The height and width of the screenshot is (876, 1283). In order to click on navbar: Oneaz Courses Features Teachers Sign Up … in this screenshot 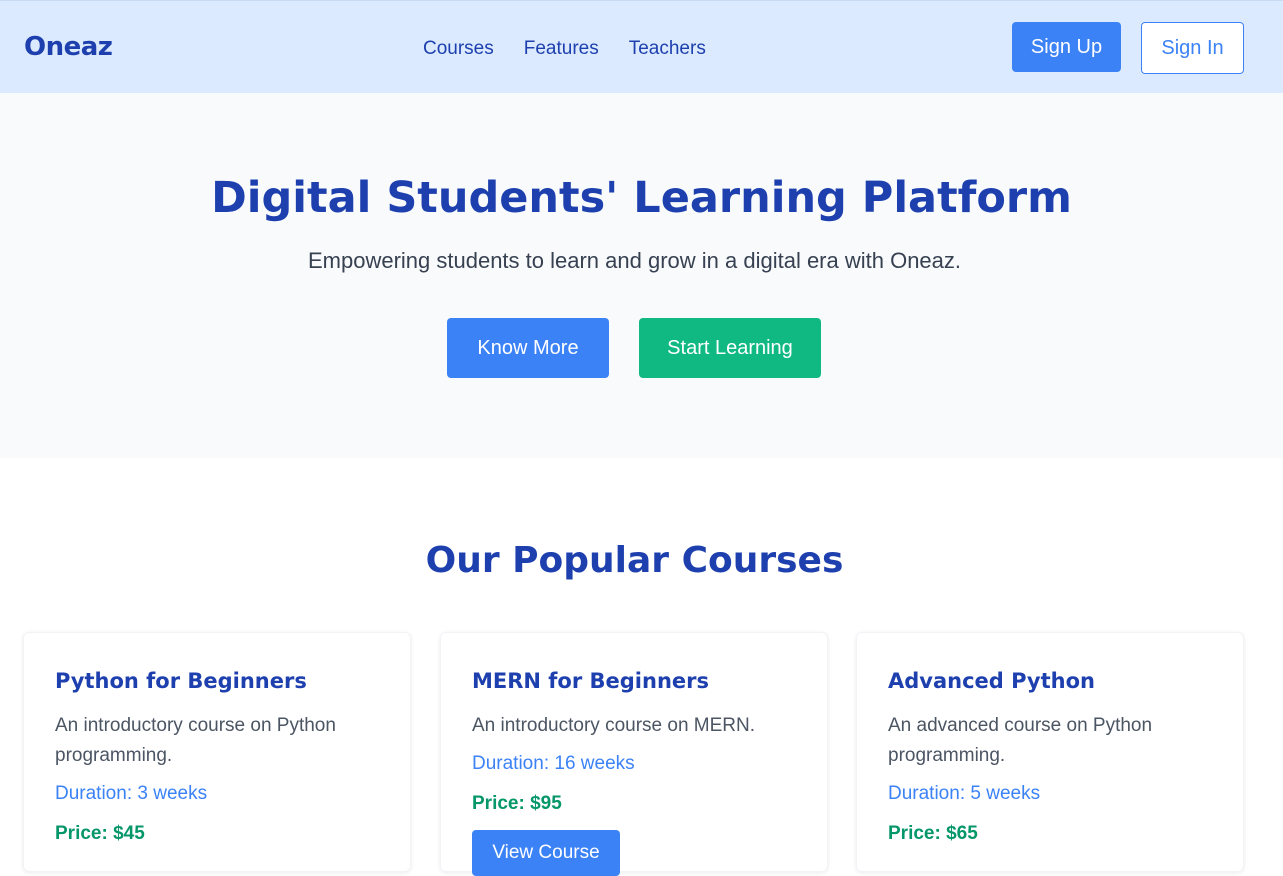, I will do `click(641, 46)`.